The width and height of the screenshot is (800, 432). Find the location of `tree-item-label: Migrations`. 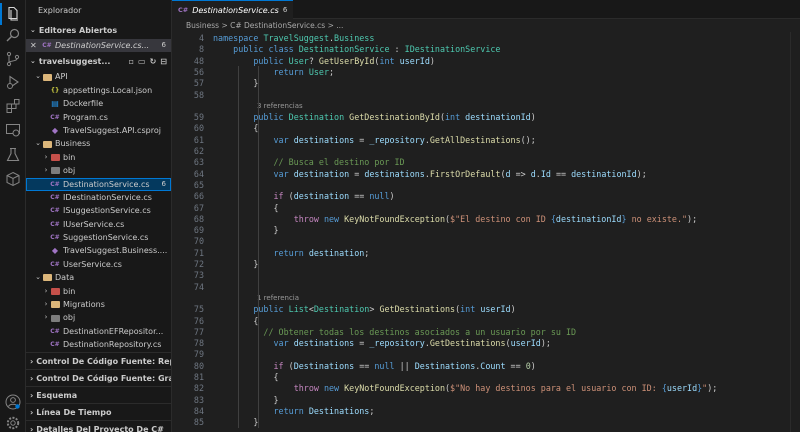

tree-item-label: Migrations is located at coordinates (84, 305).